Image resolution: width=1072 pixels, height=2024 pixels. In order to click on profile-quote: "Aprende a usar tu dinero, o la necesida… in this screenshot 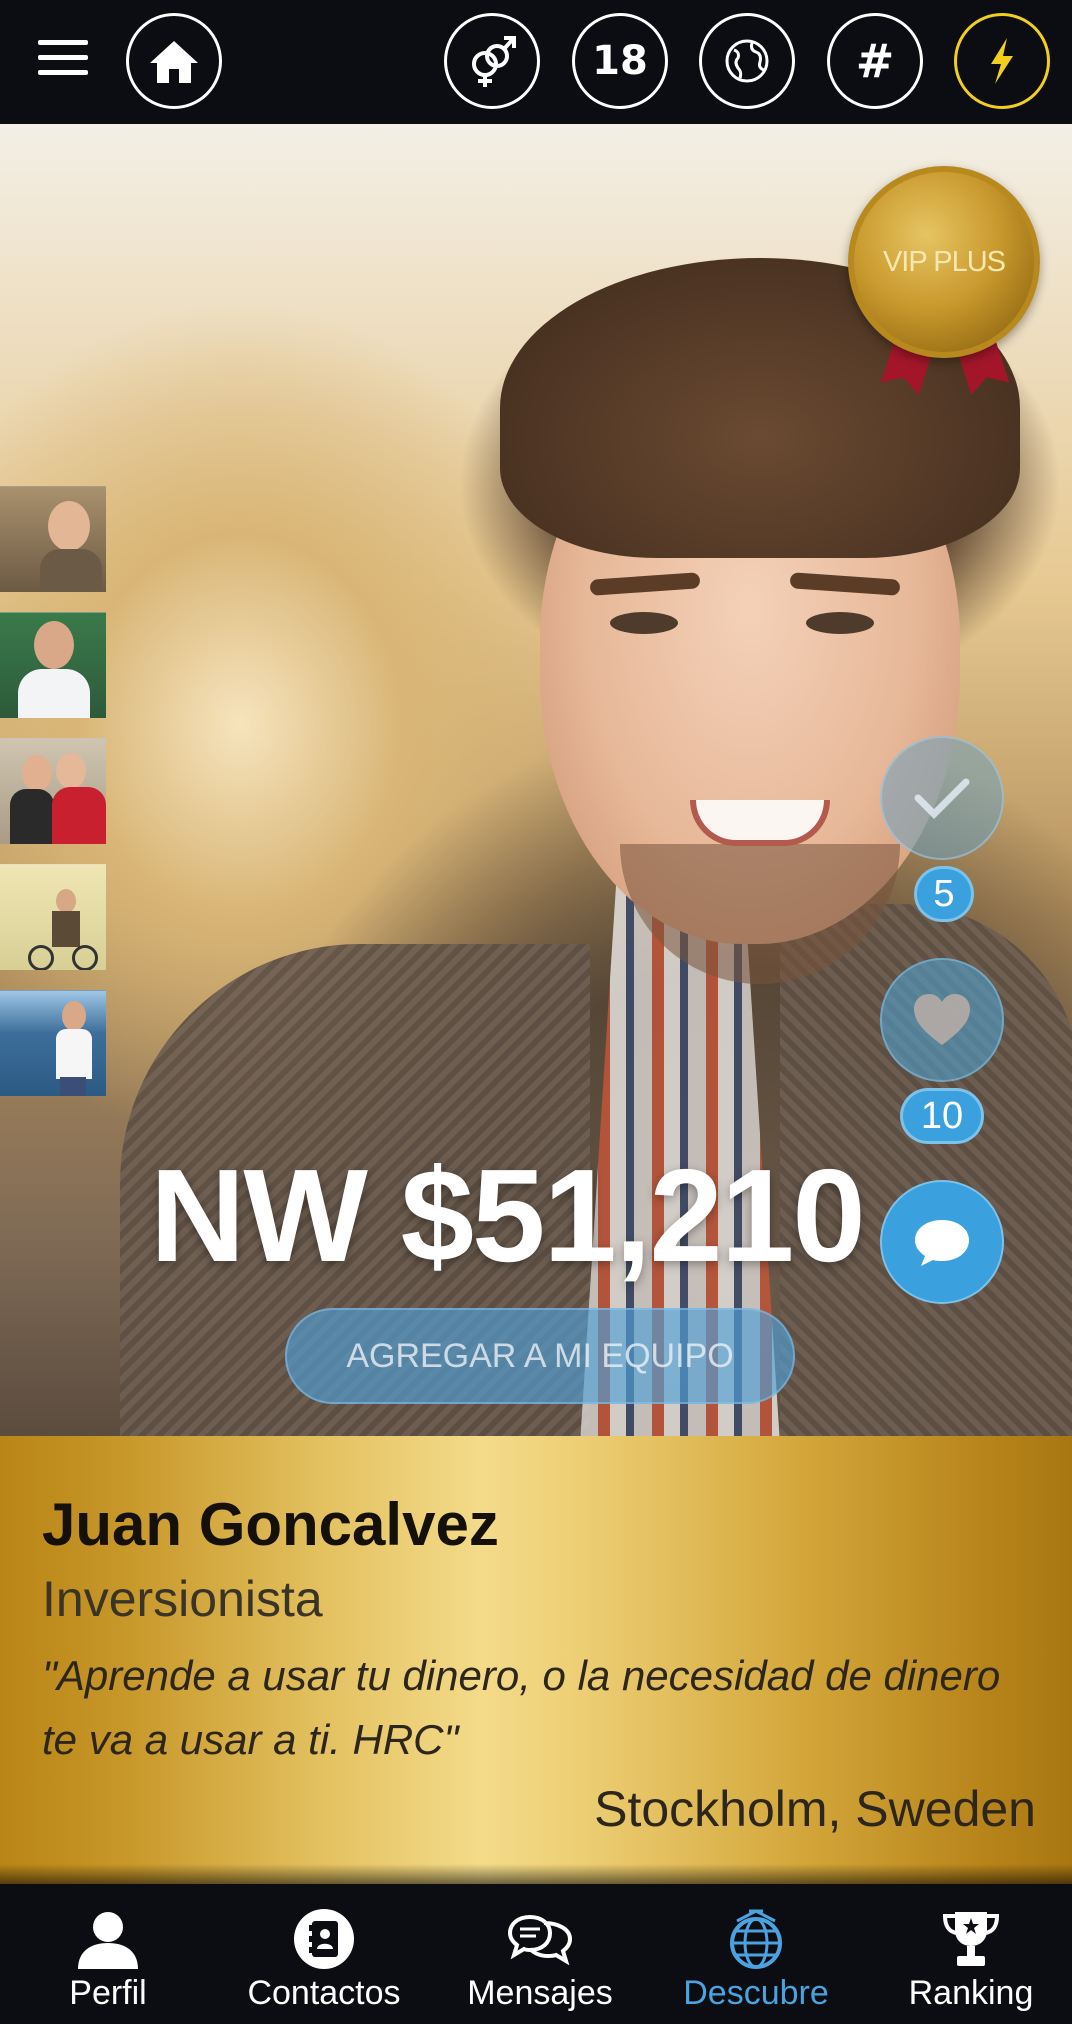, I will do `click(521, 1707)`.